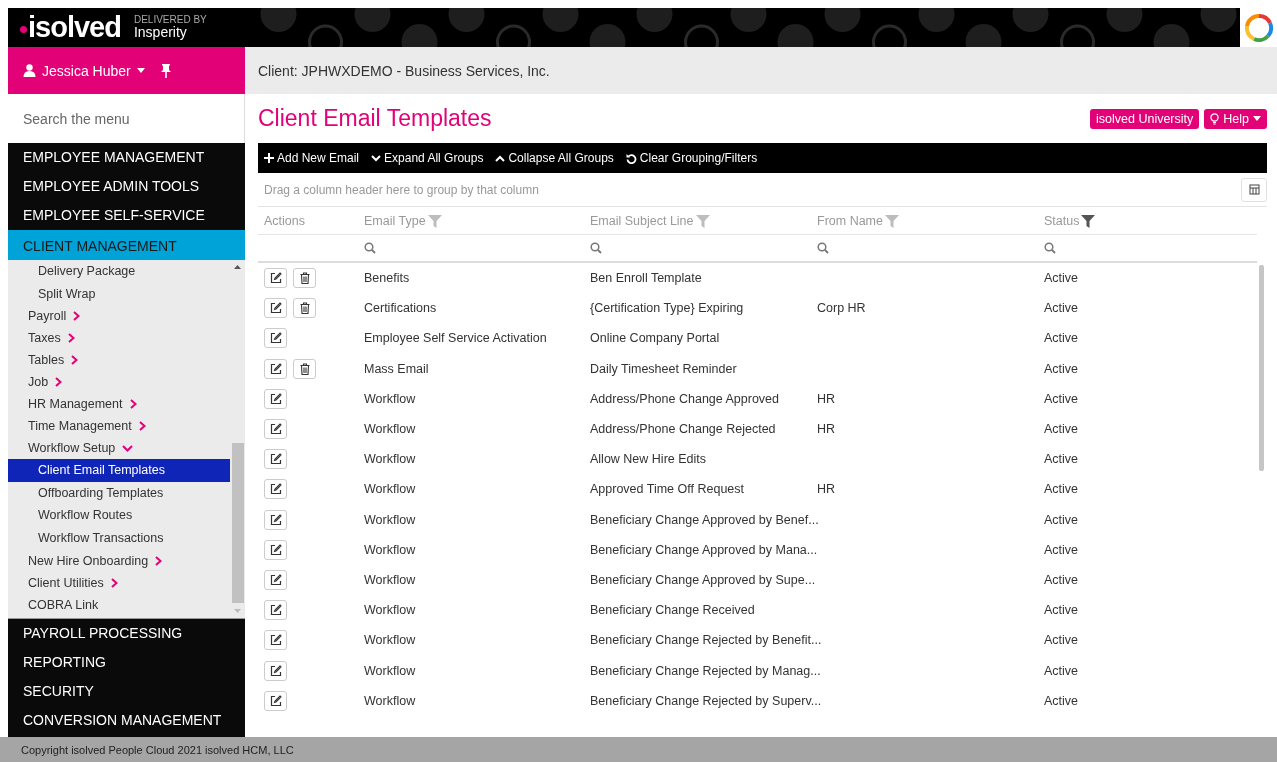 The image size is (1277, 762). I want to click on table-cell: Approved Time Off Request, so click(667, 489).